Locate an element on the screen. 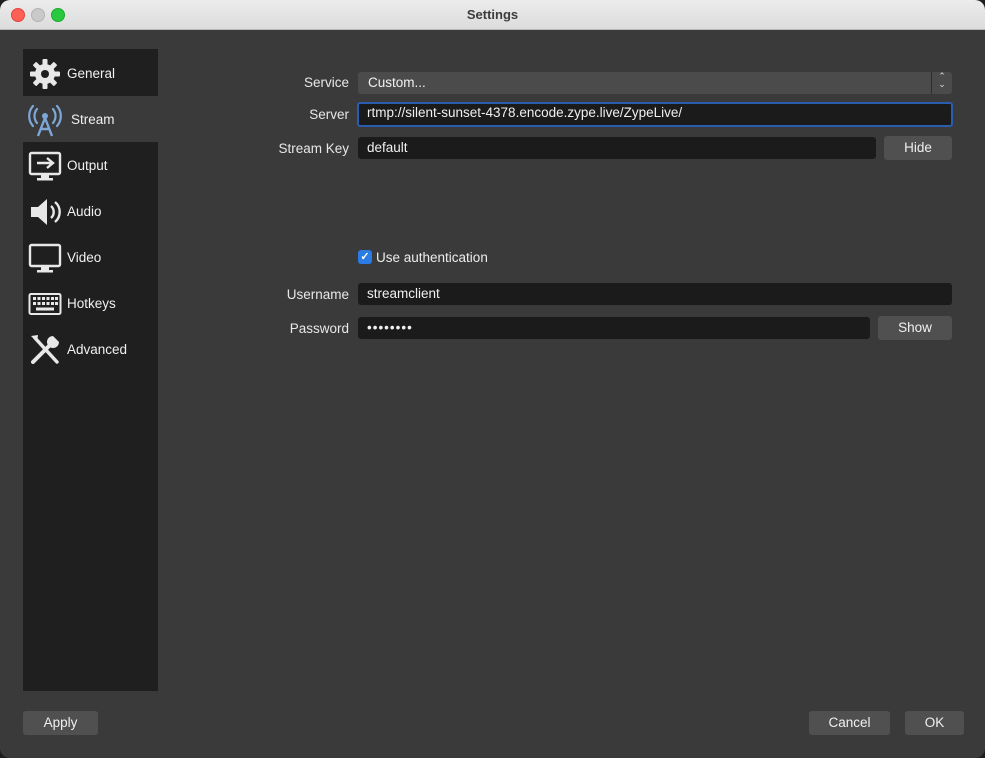 The image size is (985, 758). password-label: Password is located at coordinates (319, 328).